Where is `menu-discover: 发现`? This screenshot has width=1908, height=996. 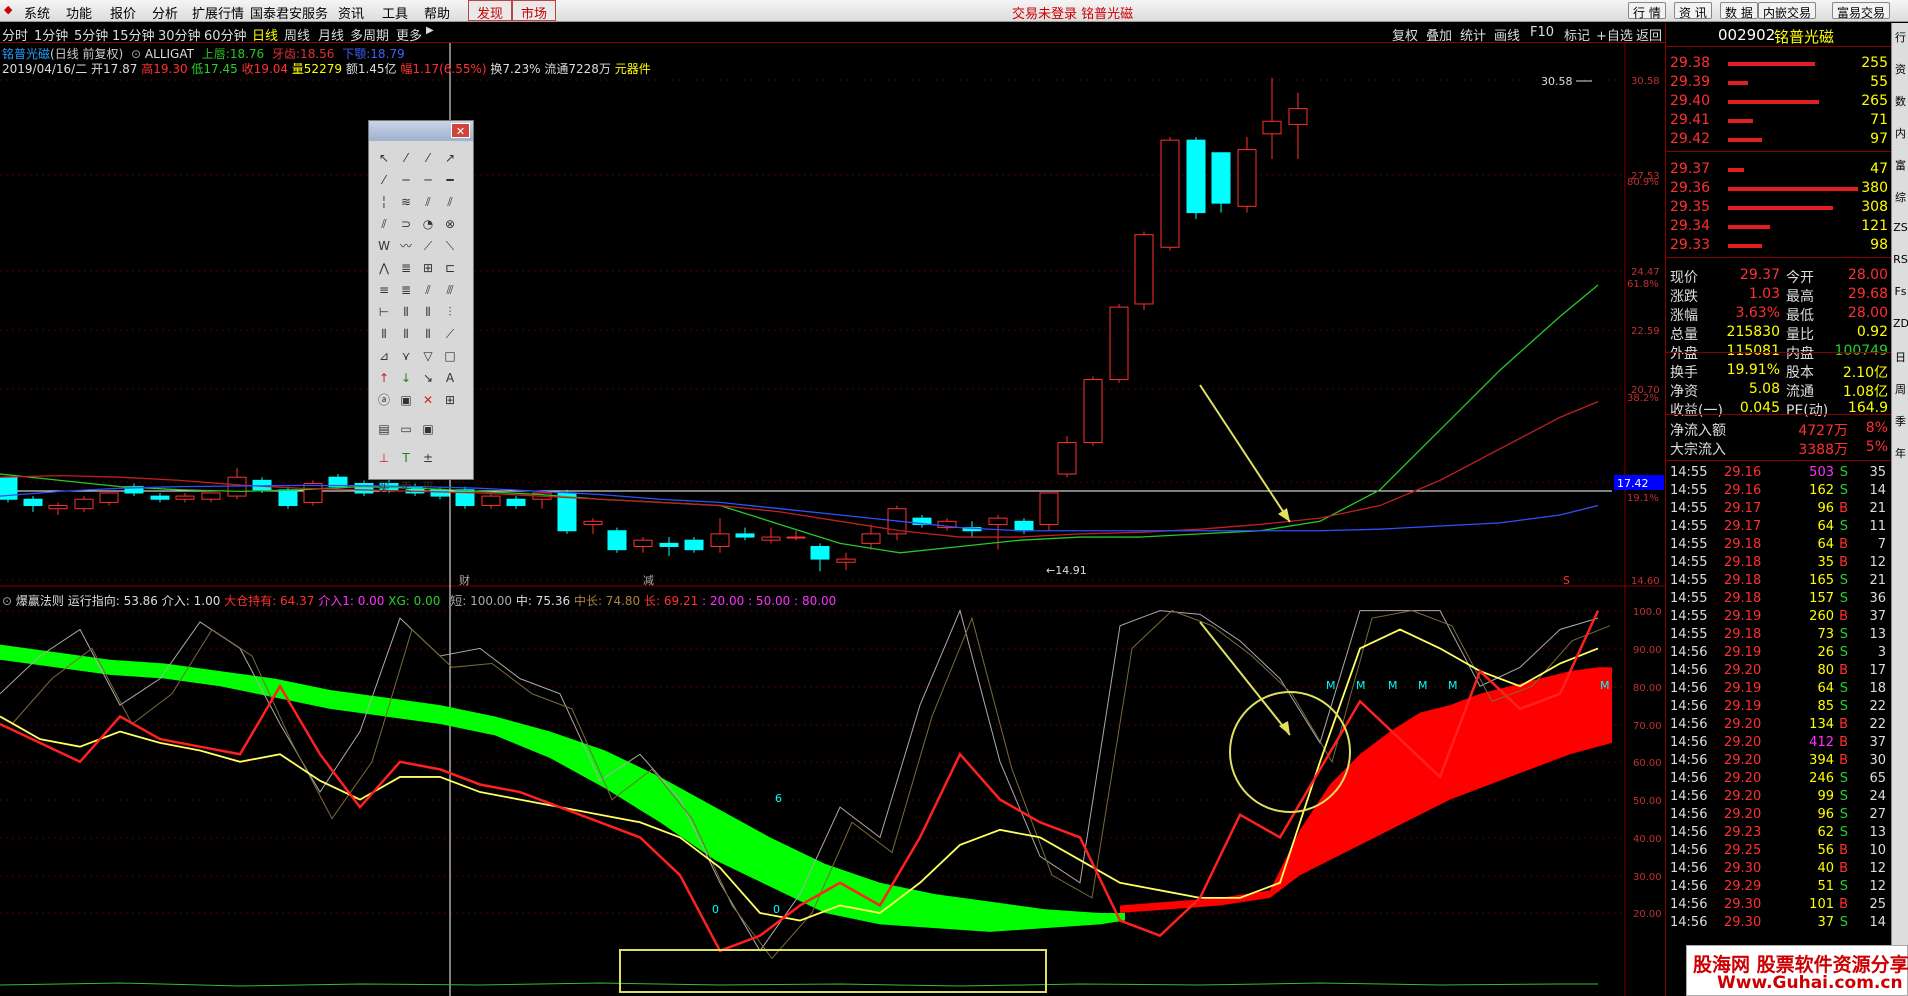 menu-discover: 发现 is located at coordinates (490, 11).